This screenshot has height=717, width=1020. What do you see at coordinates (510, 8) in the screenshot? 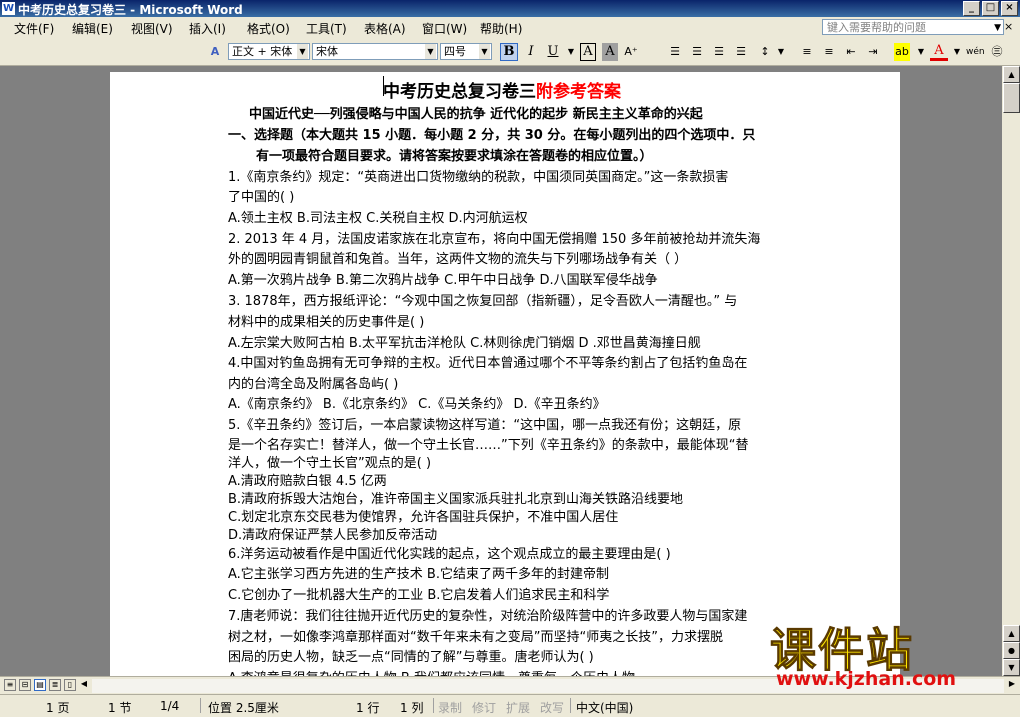
I see `title-bar: W 中考历史总复习卷三 - Microsoft Word _ □ ×` at bounding box center [510, 8].